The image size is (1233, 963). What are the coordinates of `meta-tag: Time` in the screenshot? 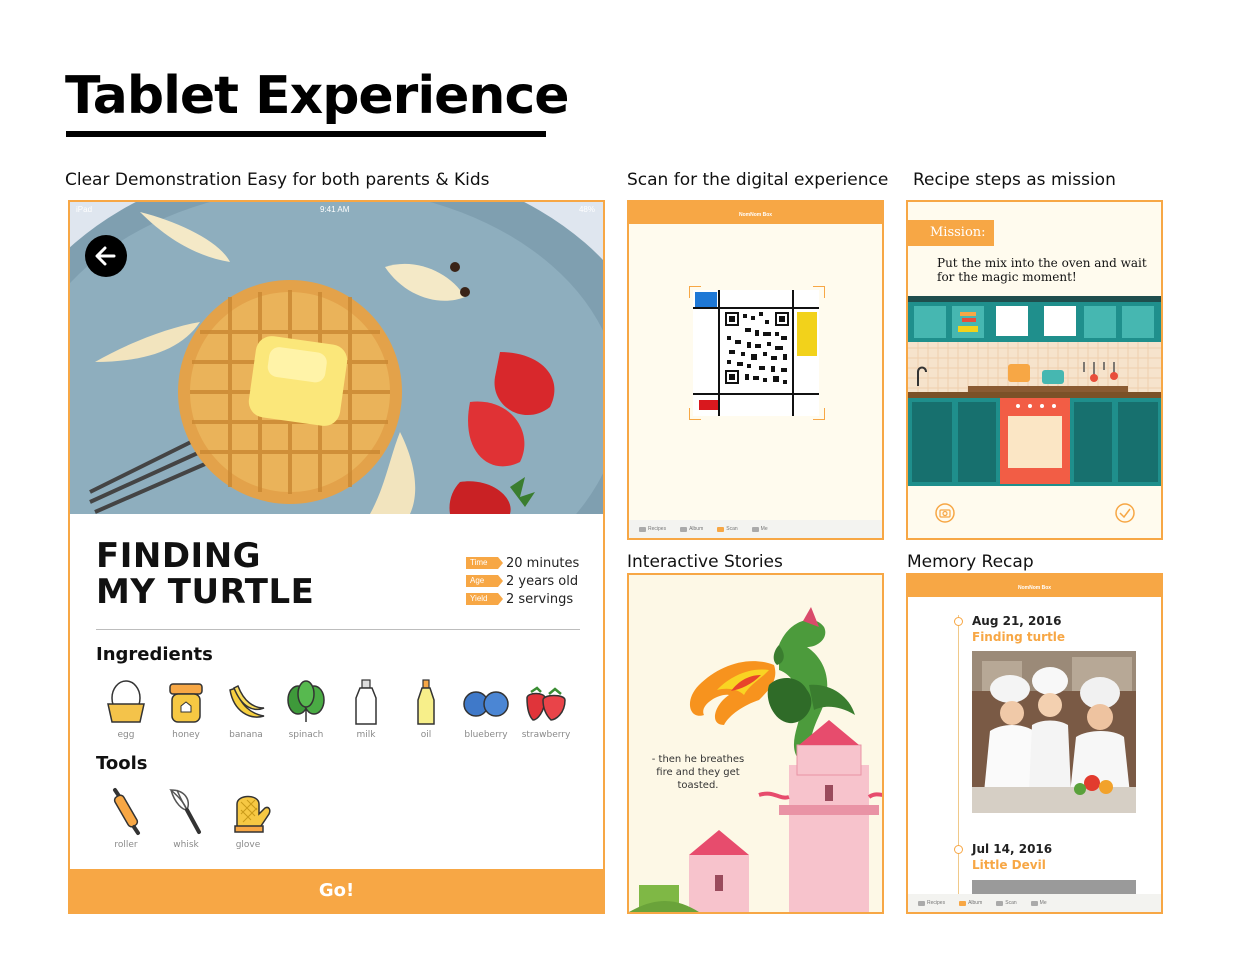 It's located at (484, 563).